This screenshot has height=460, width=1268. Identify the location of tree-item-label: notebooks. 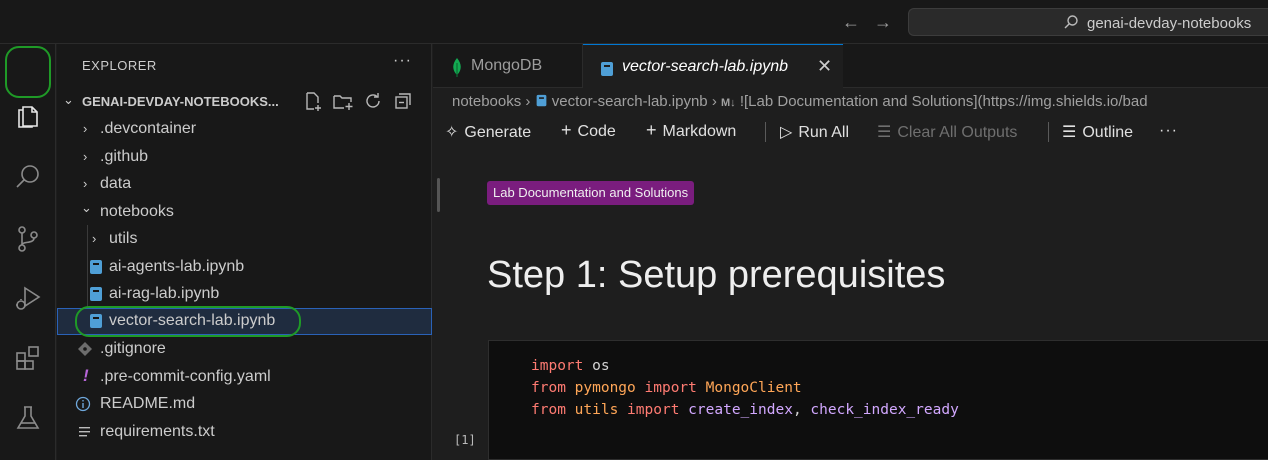
(137, 211).